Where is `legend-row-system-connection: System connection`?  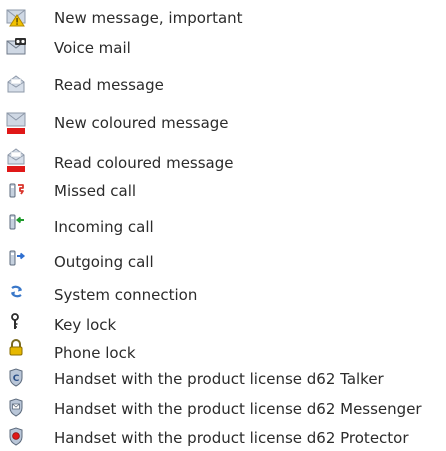
legend-row-system-connection: System connection is located at coordinates (223, 293).